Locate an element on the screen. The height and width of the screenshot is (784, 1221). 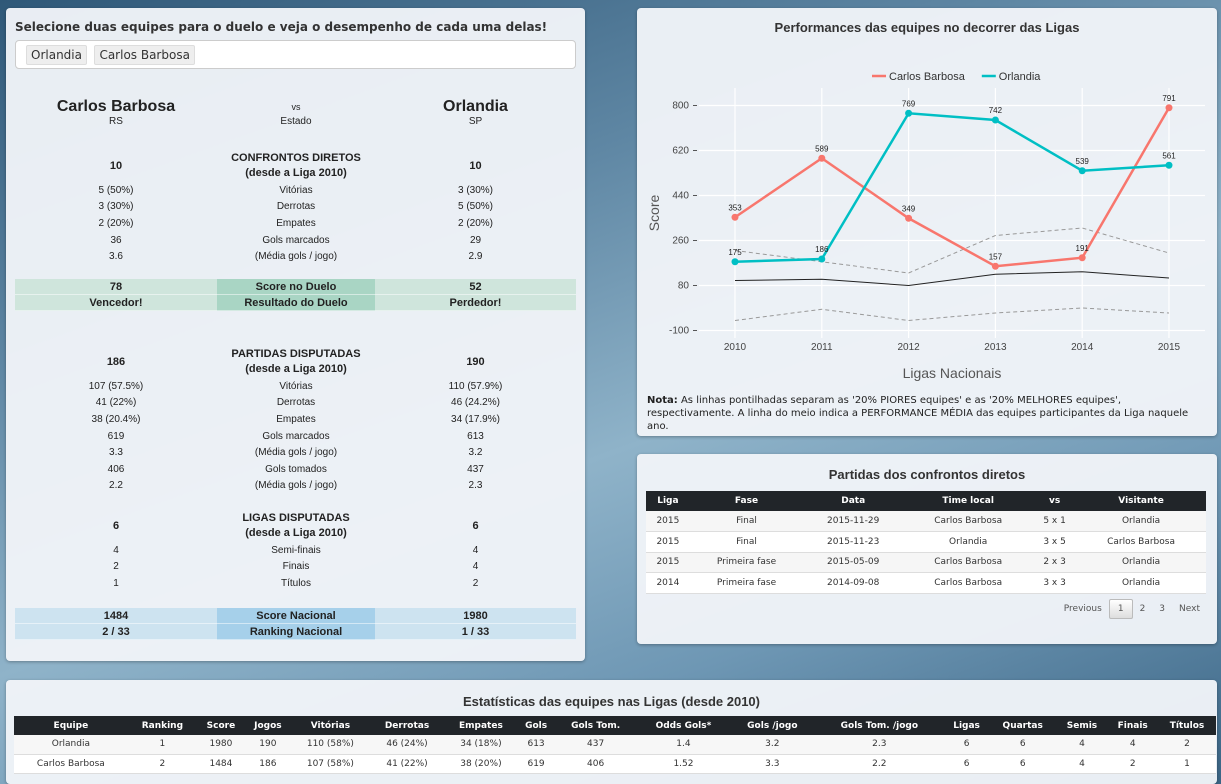
stat-right: 437 is located at coordinates (475, 469).